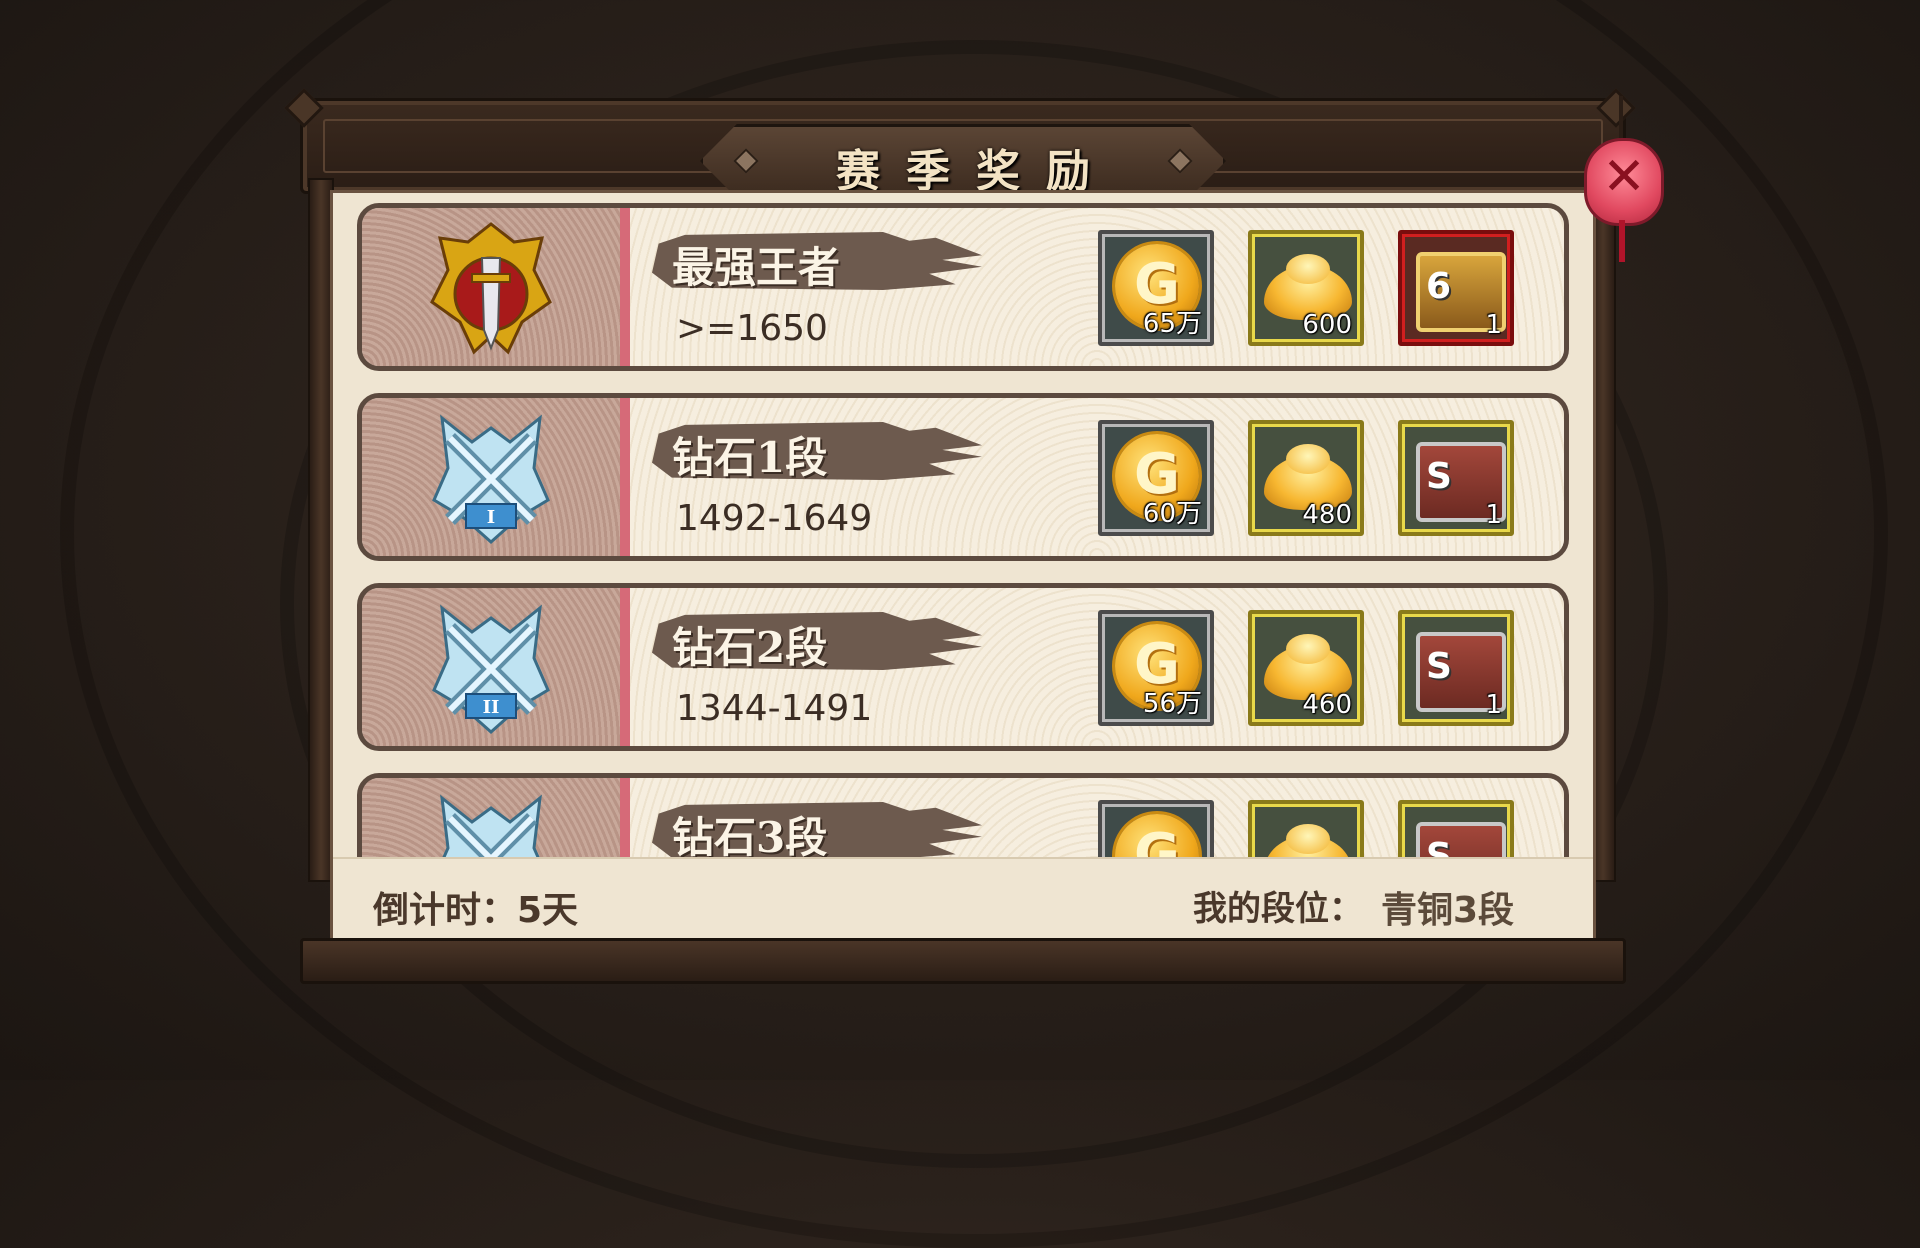 The height and width of the screenshot is (1248, 1920). What do you see at coordinates (1157, 835) in the screenshot?
I see `gold-coin-icon: G` at bounding box center [1157, 835].